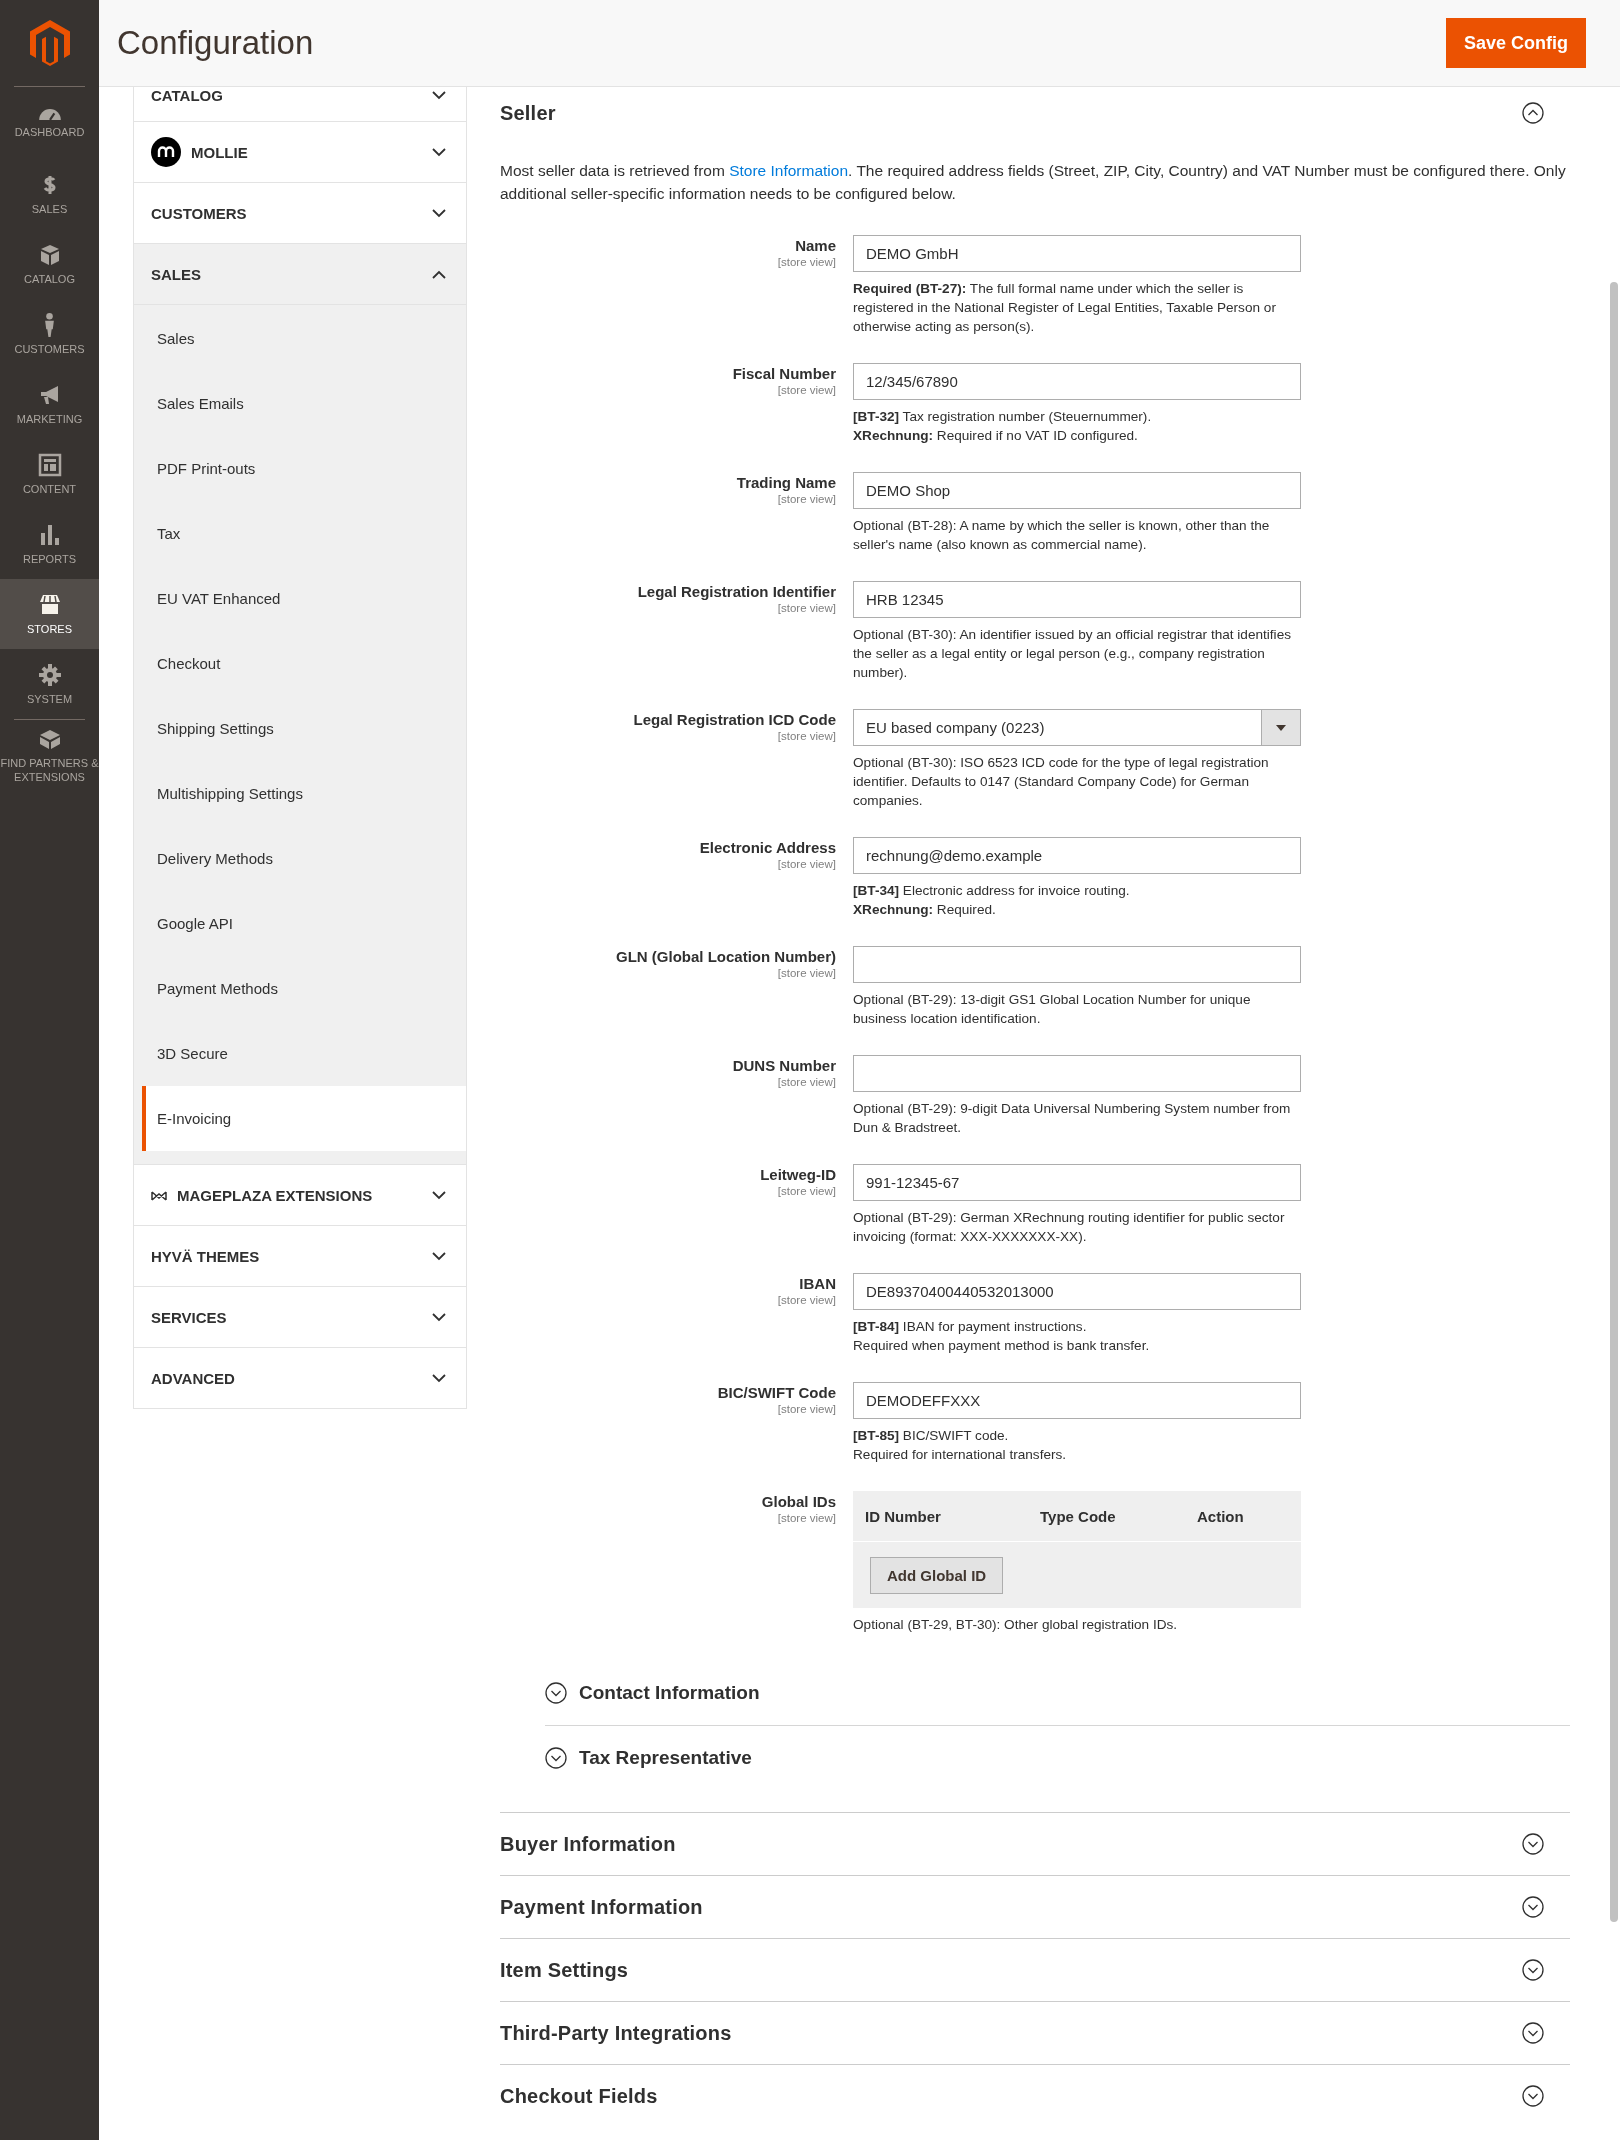 This screenshot has height=2140, width=1620. I want to click on section-link: Sales Emails, so click(300, 403).